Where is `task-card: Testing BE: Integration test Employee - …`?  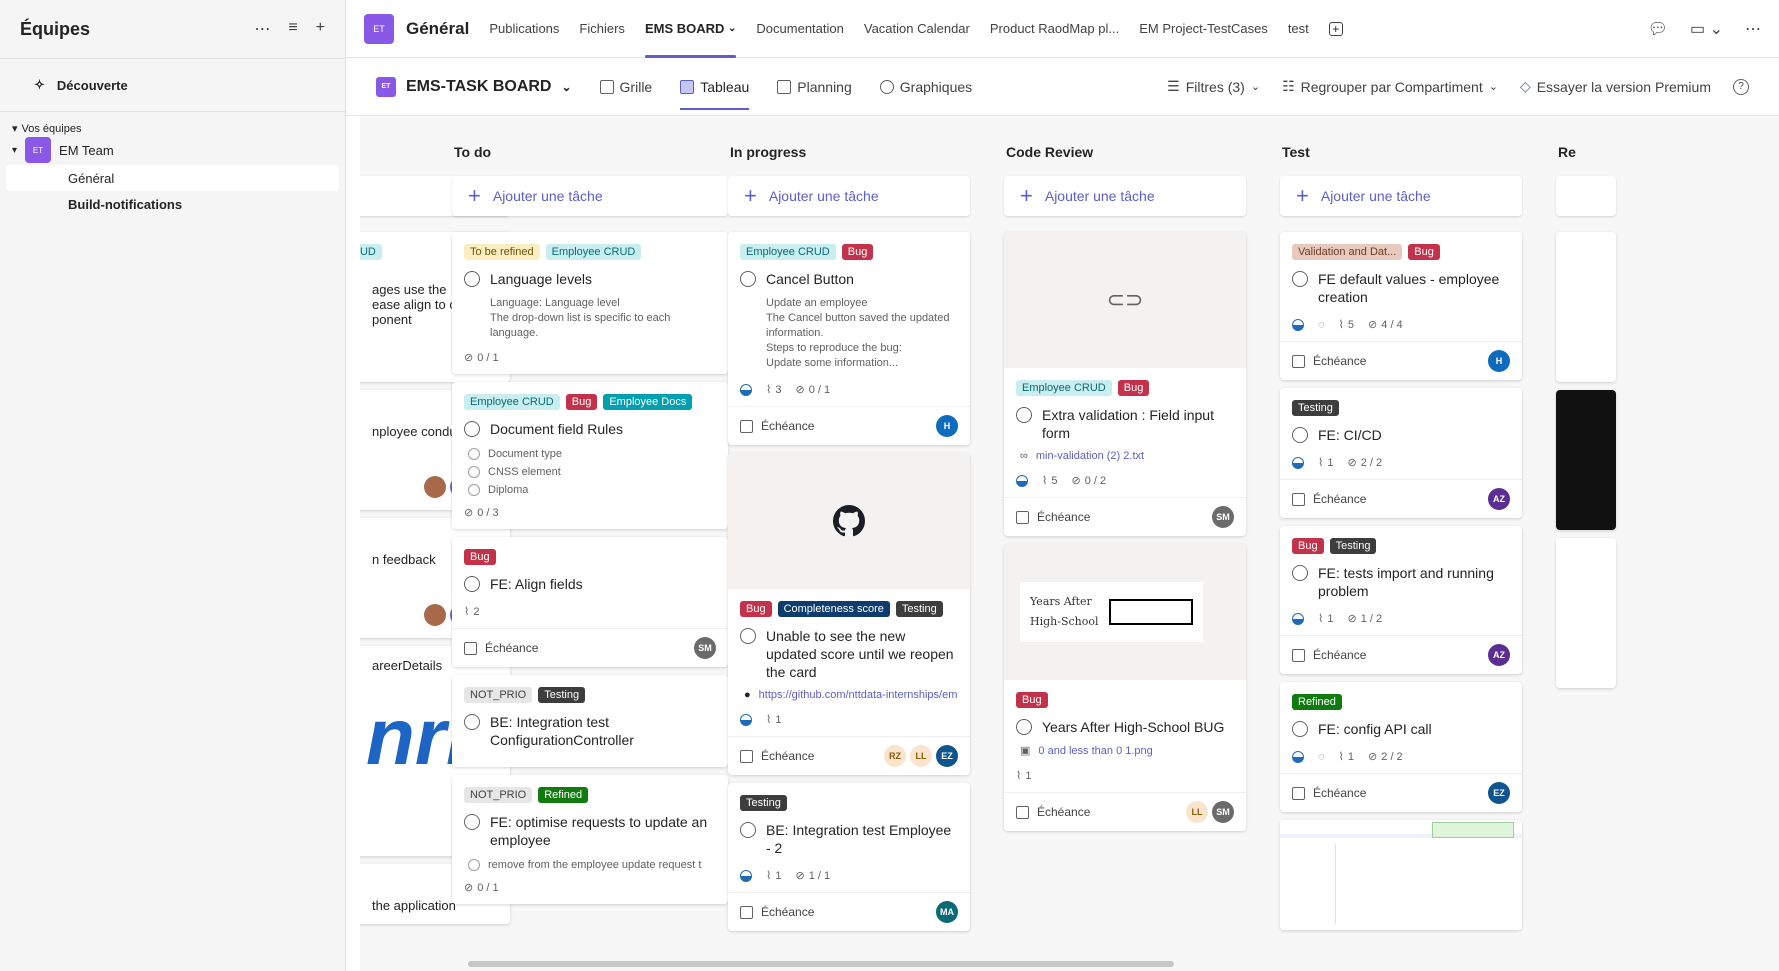 task-card: Testing BE: Integration test Employee - … is located at coordinates (849, 857).